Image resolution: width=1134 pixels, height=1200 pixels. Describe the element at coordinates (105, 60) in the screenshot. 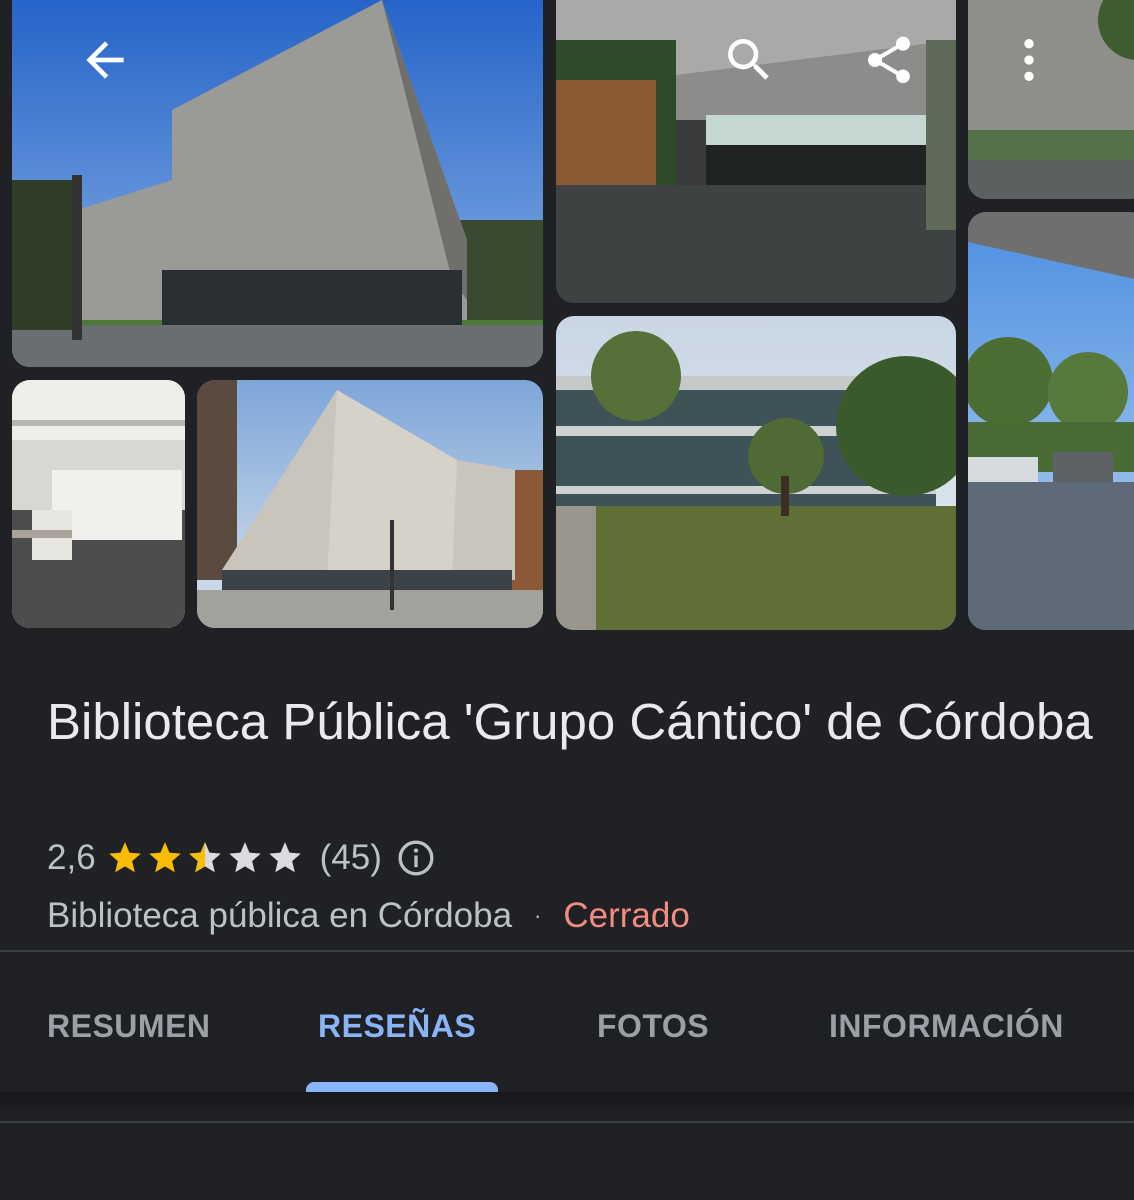

I see `back-arrow-icon` at that location.